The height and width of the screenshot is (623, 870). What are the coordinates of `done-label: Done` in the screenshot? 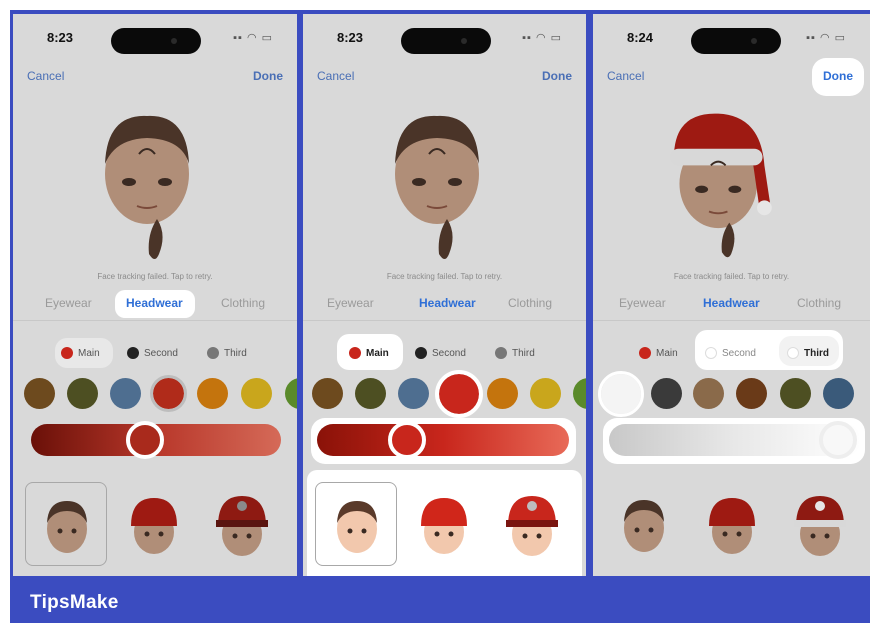 It's located at (838, 76).